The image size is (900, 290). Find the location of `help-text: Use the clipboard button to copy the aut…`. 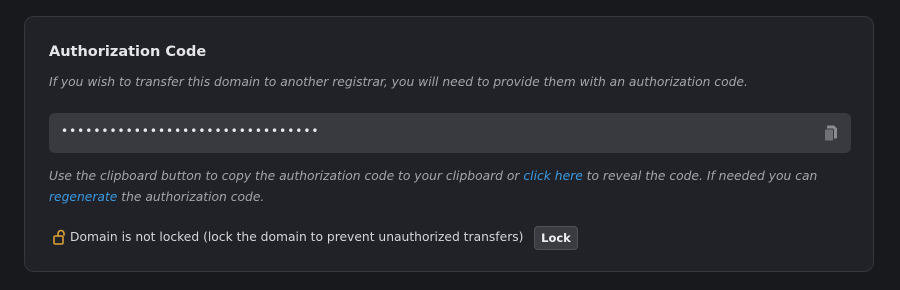

help-text: Use the clipboard button to copy the aut… is located at coordinates (444, 186).